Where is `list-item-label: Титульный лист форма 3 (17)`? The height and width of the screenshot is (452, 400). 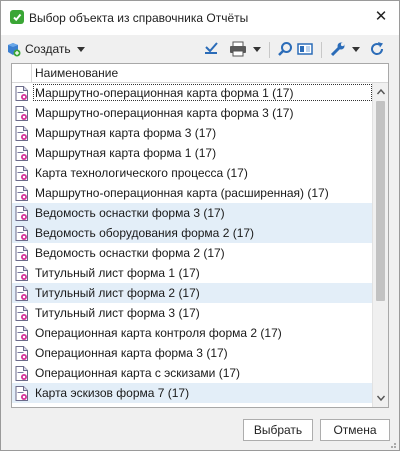 list-item-label: Титульный лист форма 3 (17) is located at coordinates (117, 313).